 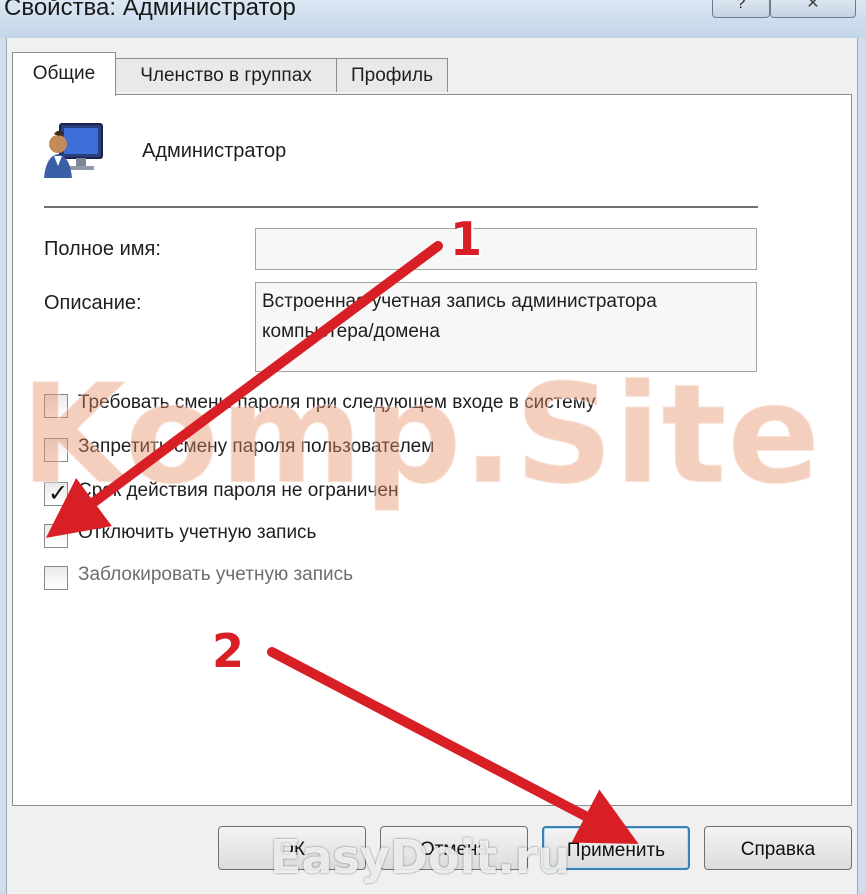 I want to click on help-title-button: ?, so click(x=741, y=9).